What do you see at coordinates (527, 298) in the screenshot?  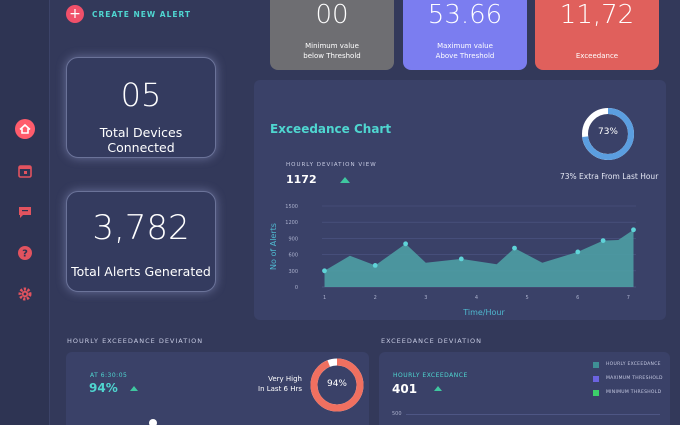 I see `x-tick-label: 5` at bounding box center [527, 298].